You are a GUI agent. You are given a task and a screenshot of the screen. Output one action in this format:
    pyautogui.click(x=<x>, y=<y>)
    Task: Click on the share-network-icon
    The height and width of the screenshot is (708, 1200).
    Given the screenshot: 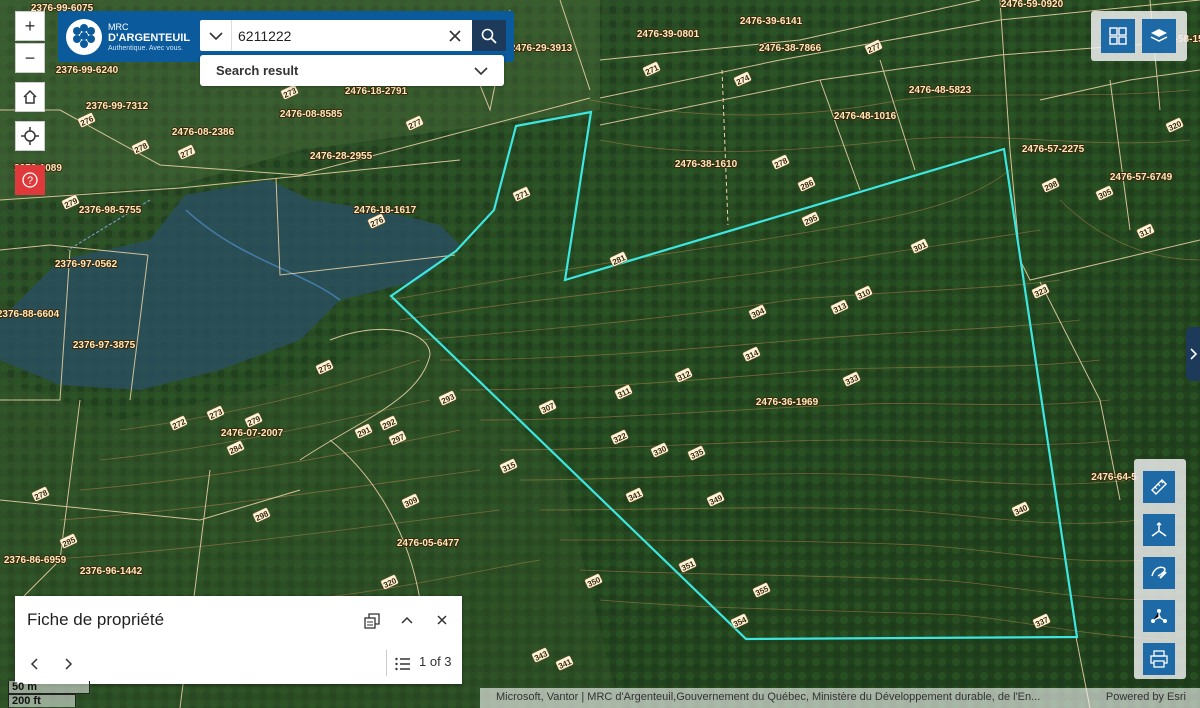 What is the action you would take?
    pyautogui.click(x=1159, y=616)
    